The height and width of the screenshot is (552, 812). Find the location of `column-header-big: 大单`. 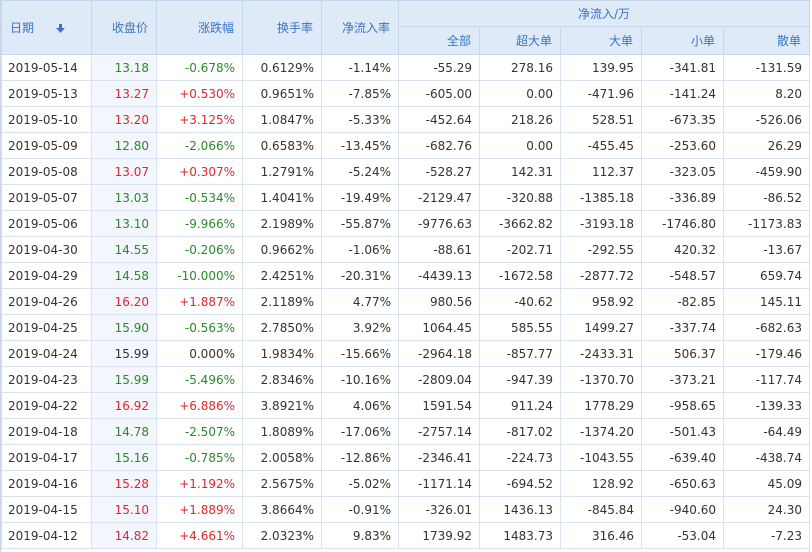

column-header-big: 大单 is located at coordinates (601, 40).